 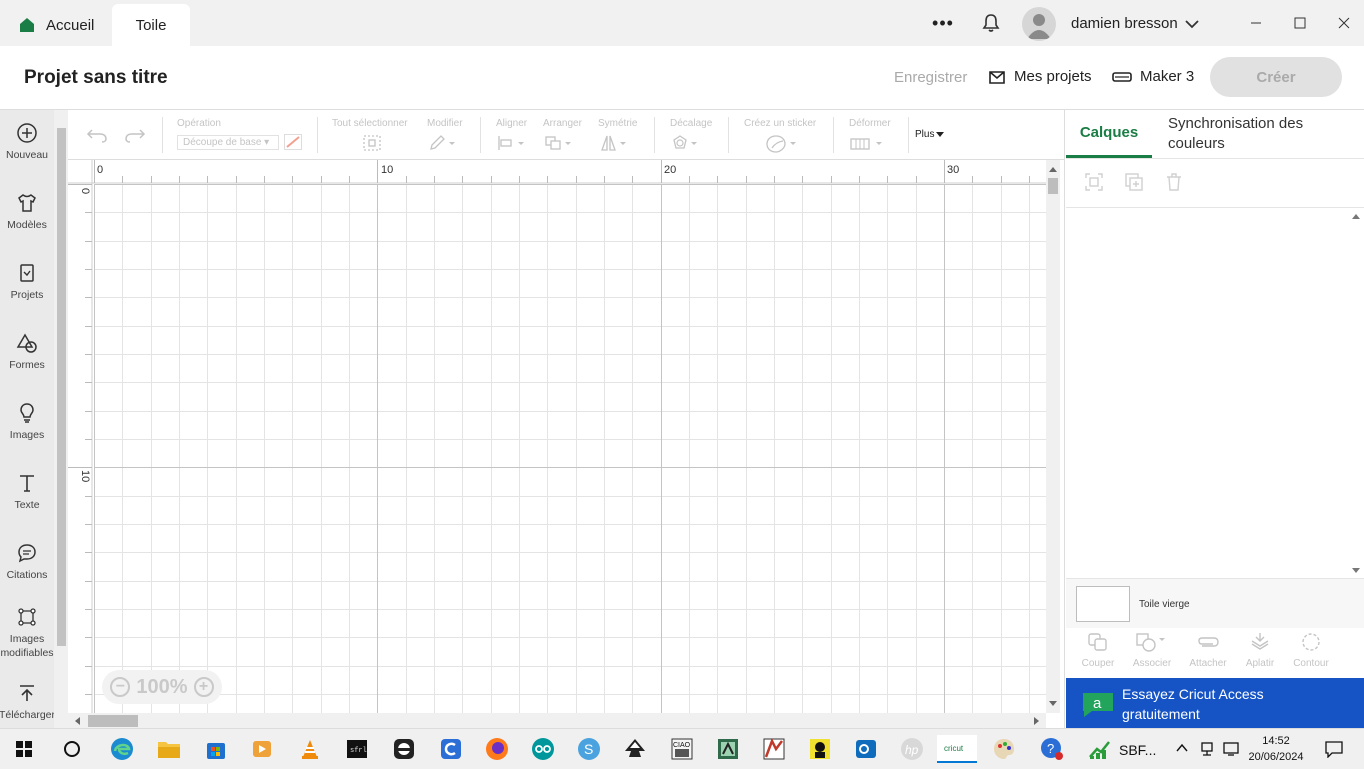 What do you see at coordinates (997, 77) in the screenshot?
I see `inbox-icon` at bounding box center [997, 77].